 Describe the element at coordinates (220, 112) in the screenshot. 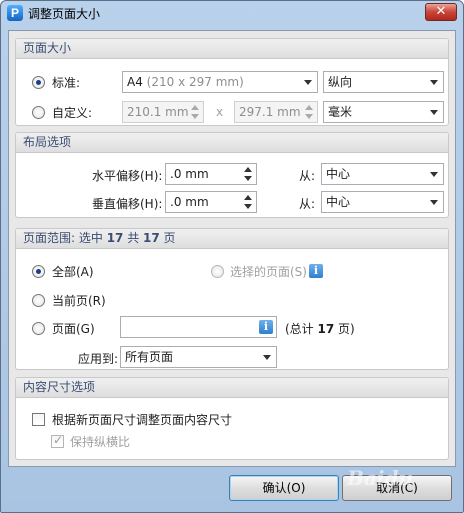

I see `times-sign: x` at that location.